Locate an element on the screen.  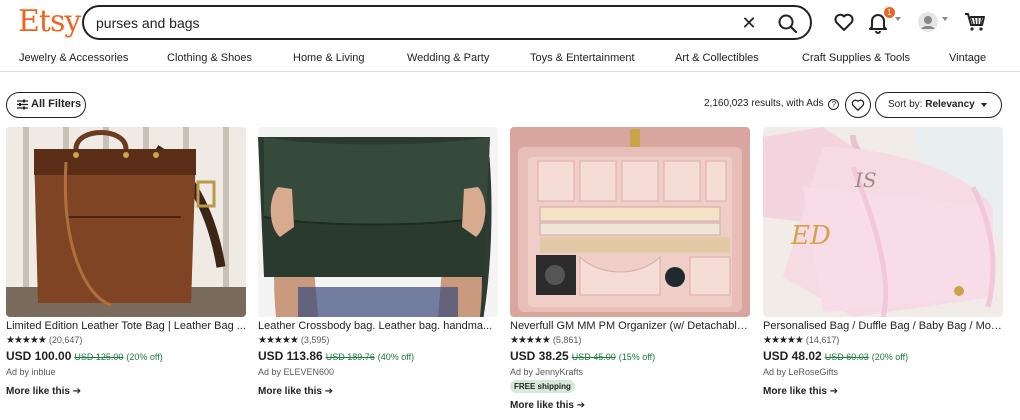
listing-image: ED IS is located at coordinates (883, 222).